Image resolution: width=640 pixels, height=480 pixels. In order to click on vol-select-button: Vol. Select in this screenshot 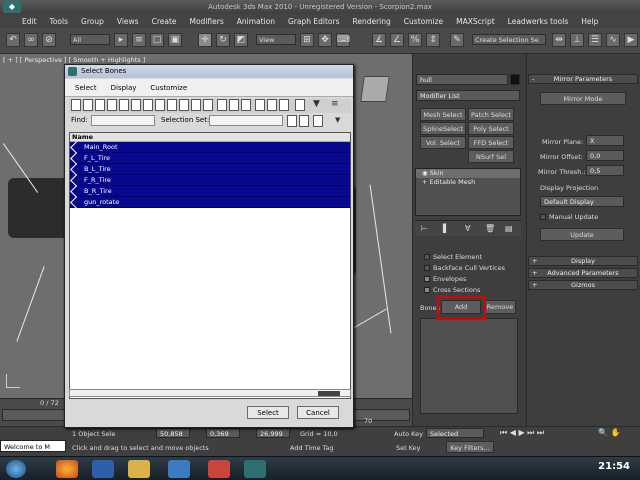, I will do `click(443, 142)`.